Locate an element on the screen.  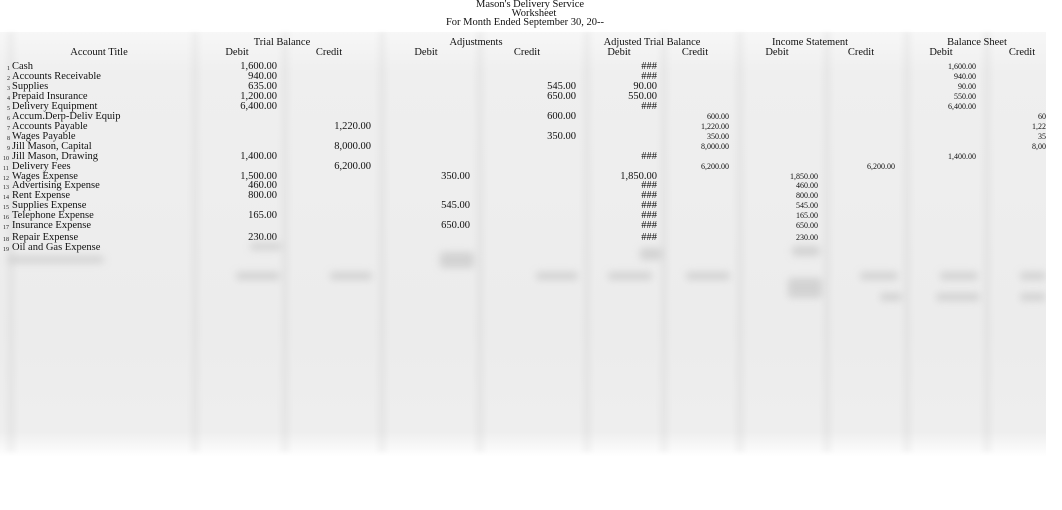
balance-sheet-debit-cell: 1,600.00 is located at coordinates (936, 66).